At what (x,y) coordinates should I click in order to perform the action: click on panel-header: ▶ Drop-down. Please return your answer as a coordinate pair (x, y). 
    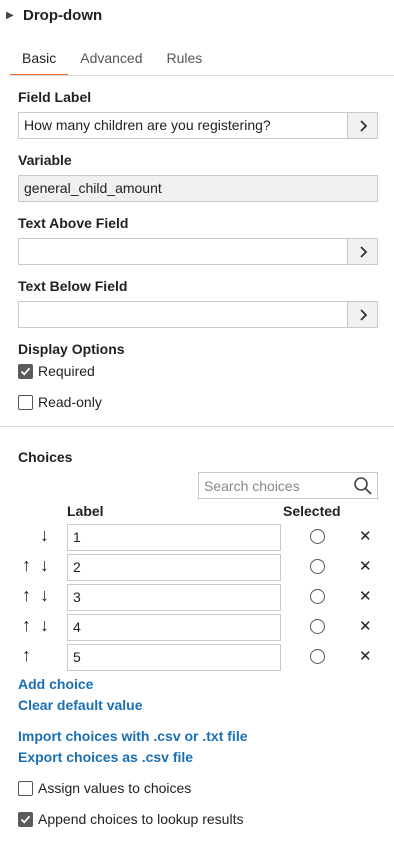
    Looking at the image, I should click on (54, 15).